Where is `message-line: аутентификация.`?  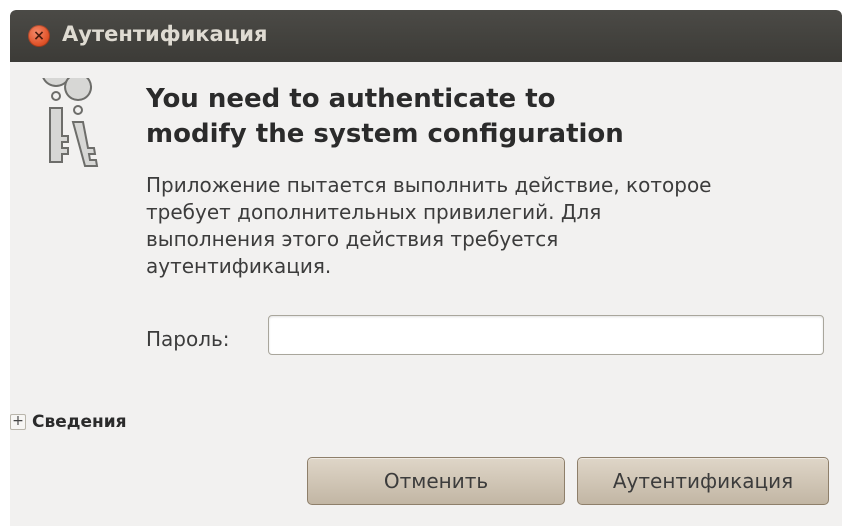
message-line: аутентификация. is located at coordinates (239, 266).